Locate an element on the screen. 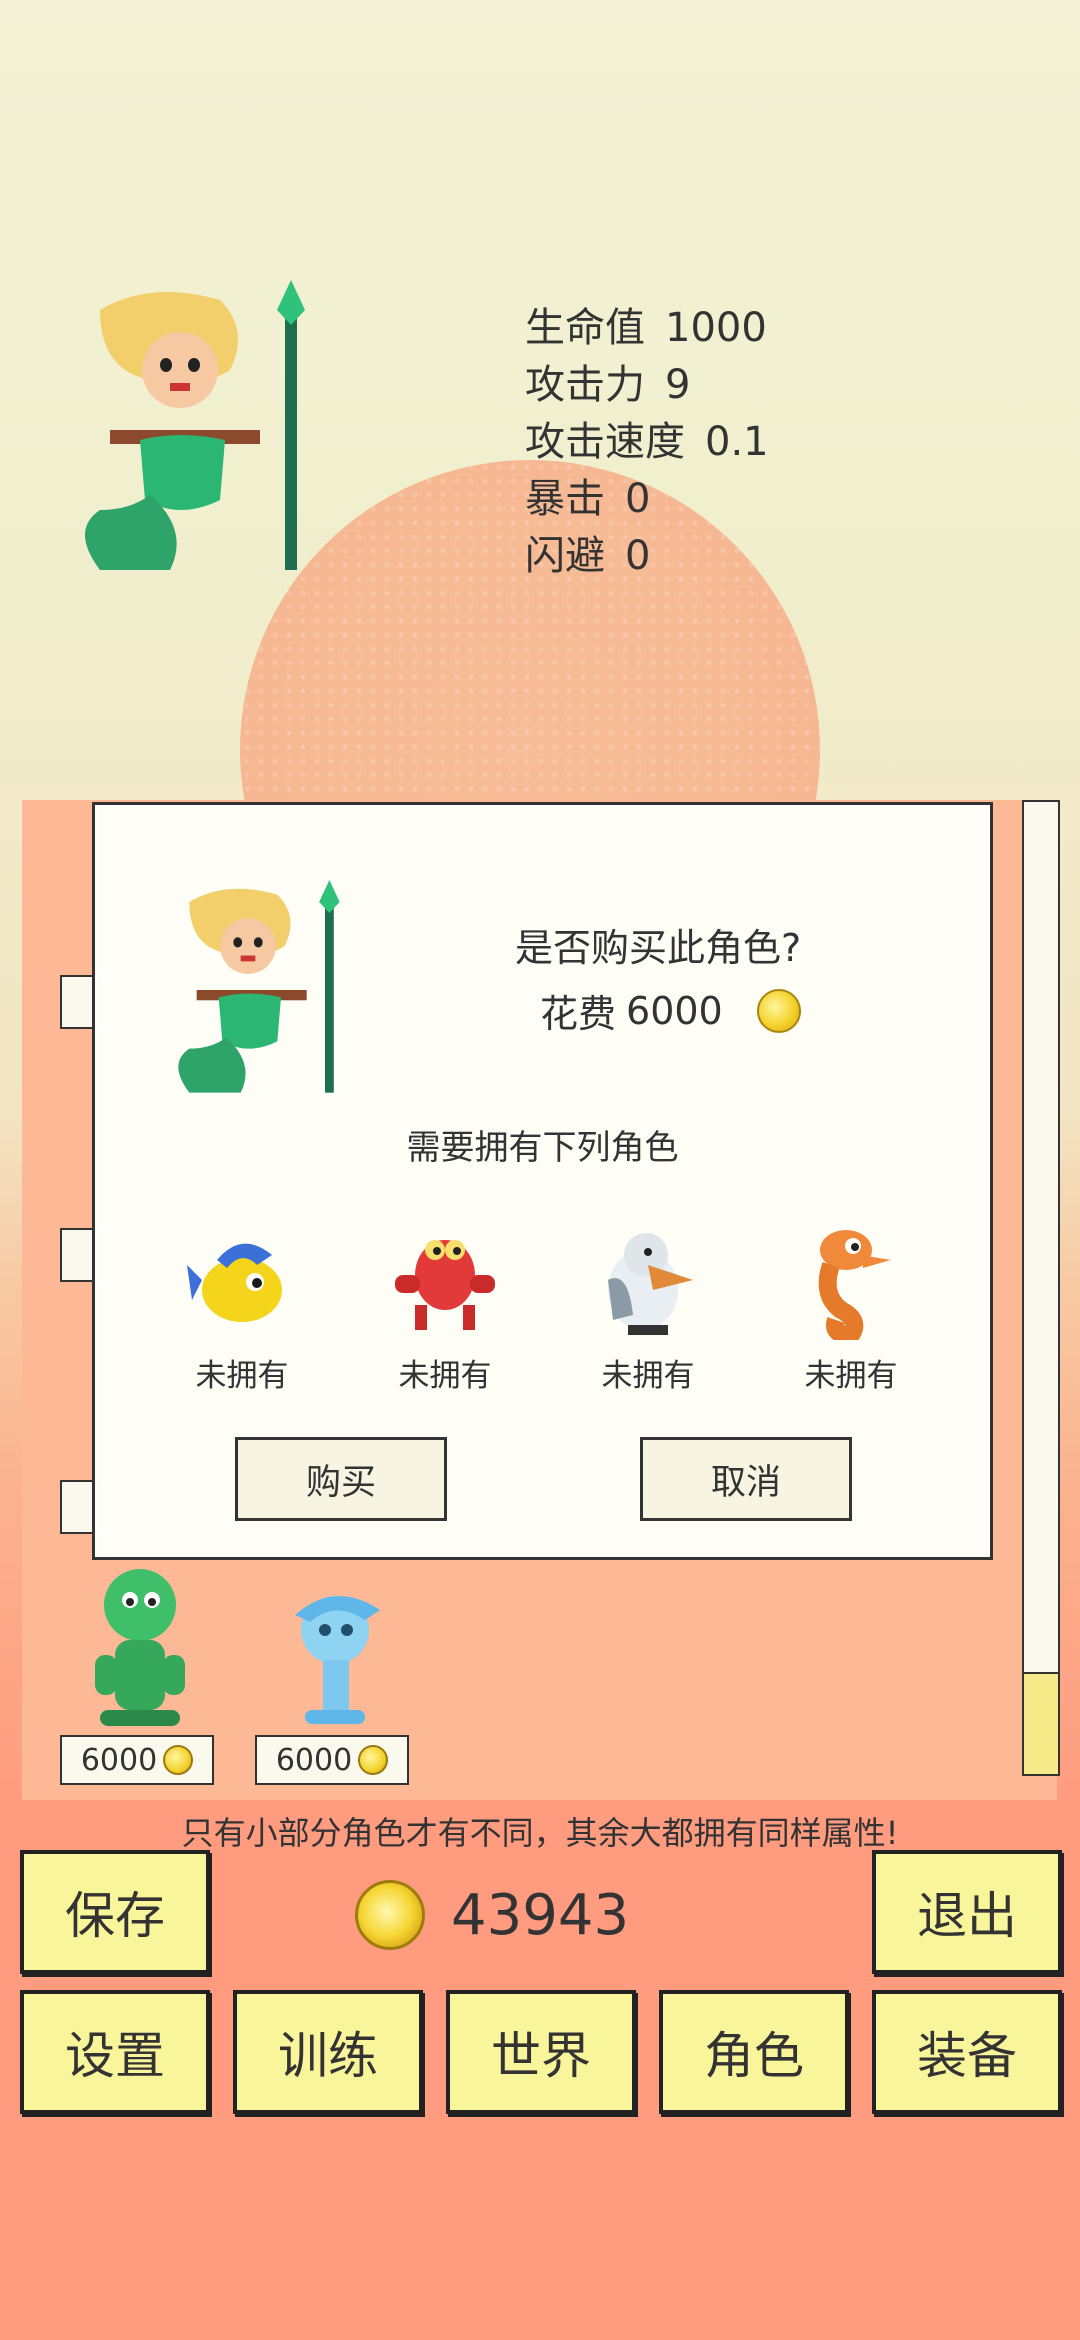  stat-dodge: 闪避 0 is located at coordinates (657, 556).